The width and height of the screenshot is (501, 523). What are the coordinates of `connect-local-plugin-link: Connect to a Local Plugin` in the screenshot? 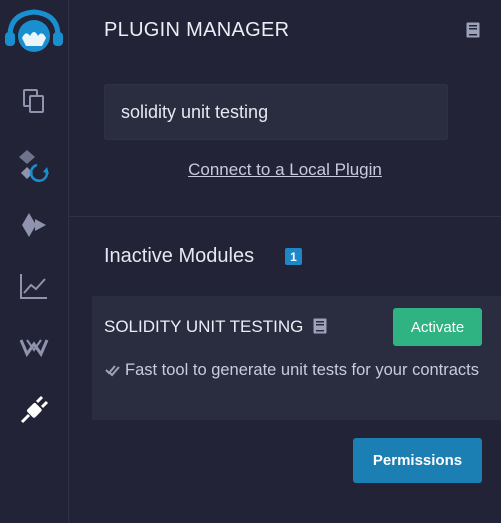 It's located at (285, 170).